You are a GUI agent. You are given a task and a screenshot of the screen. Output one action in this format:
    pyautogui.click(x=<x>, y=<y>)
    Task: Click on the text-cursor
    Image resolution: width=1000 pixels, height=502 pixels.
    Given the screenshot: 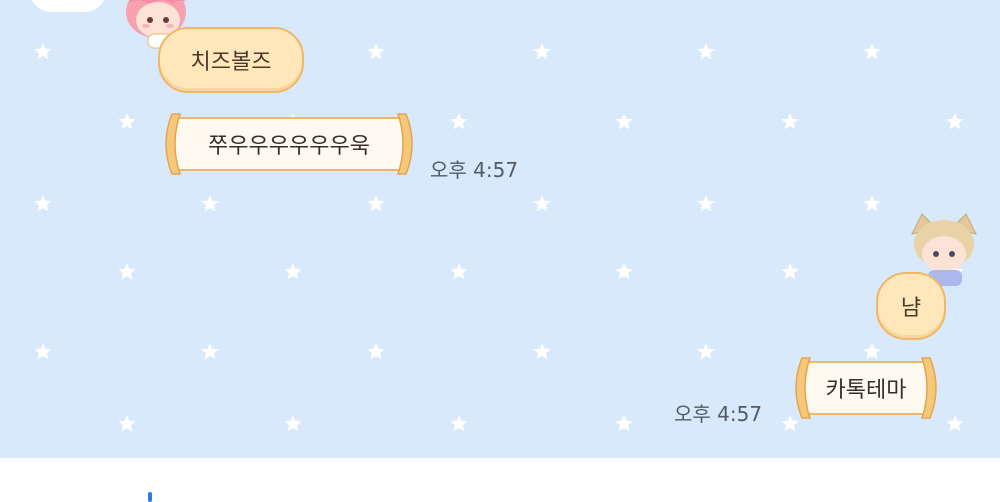 What is the action you would take?
    pyautogui.click(x=150, y=497)
    